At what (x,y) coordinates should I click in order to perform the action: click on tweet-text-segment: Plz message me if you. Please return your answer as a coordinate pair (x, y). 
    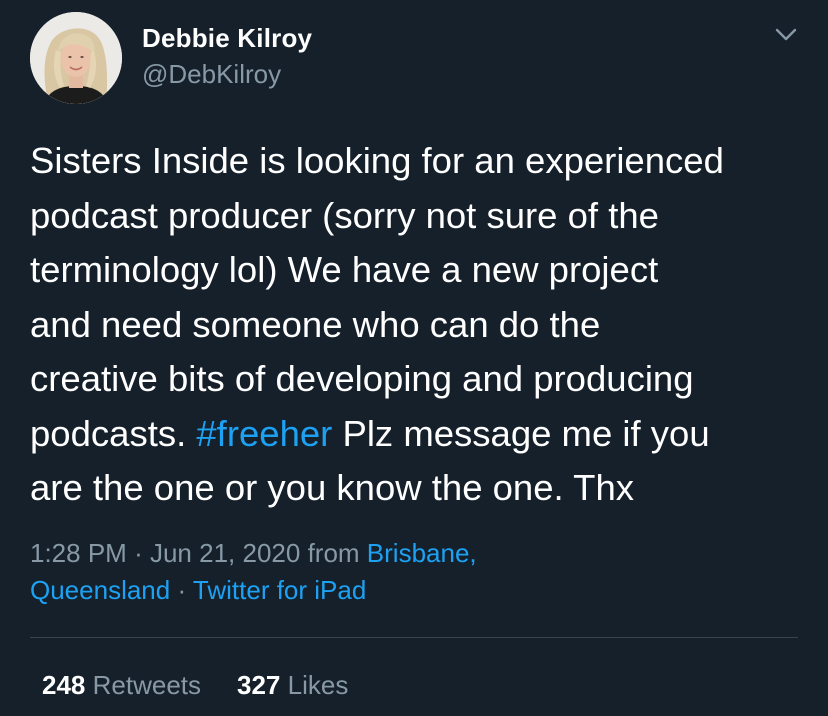
    Looking at the image, I should click on (521, 433).